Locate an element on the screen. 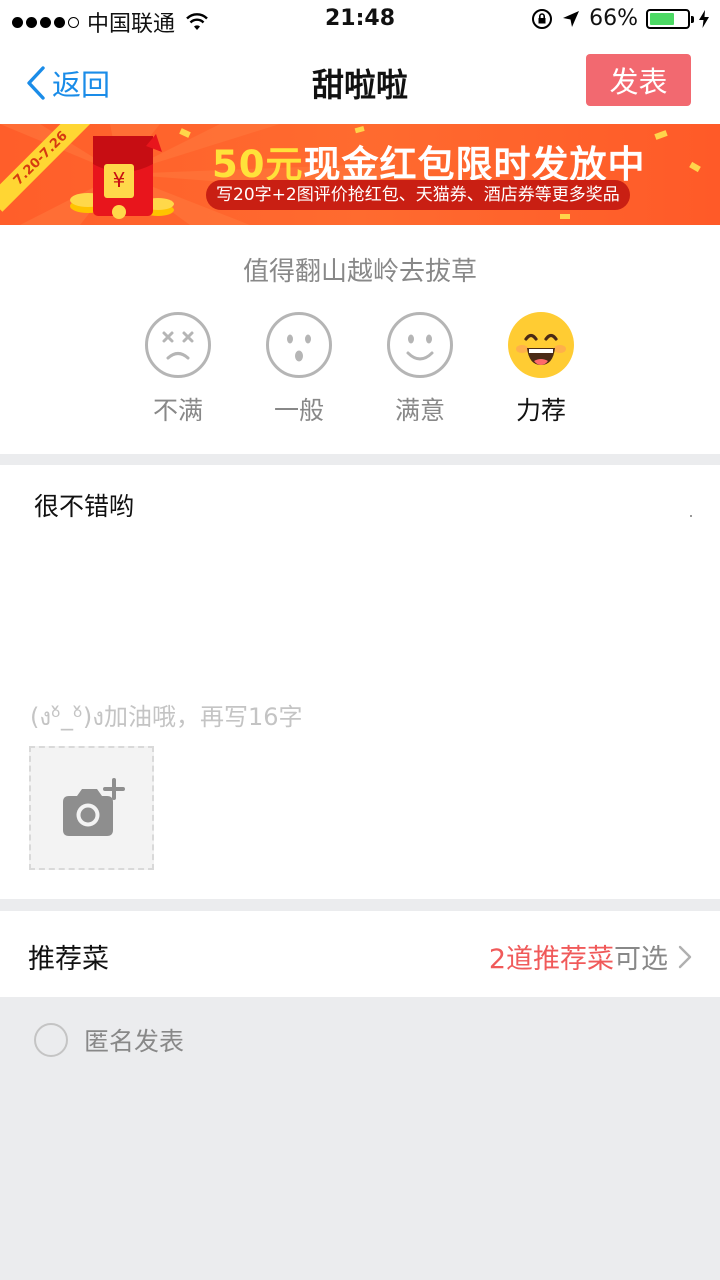 The height and width of the screenshot is (1280, 720). rating-option-dissatisfied: 不满 is located at coordinates (178, 369).